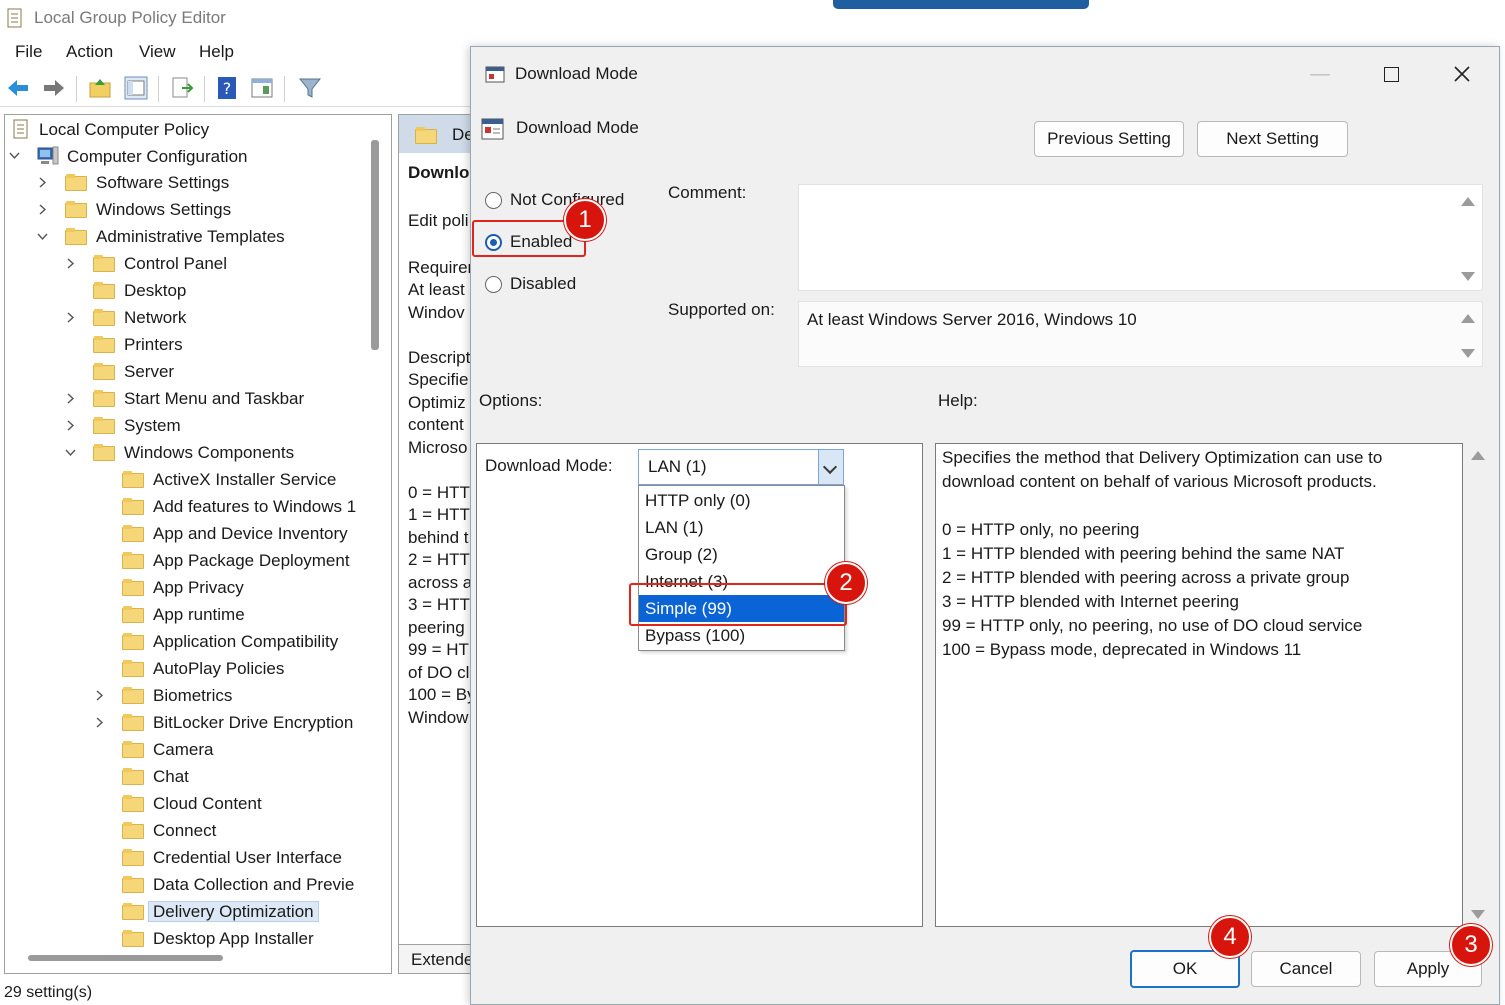 Image resolution: width=1505 pixels, height=1005 pixels. Describe the element at coordinates (139, 294) in the screenshot. I see `tree-item: Desktop` at that location.